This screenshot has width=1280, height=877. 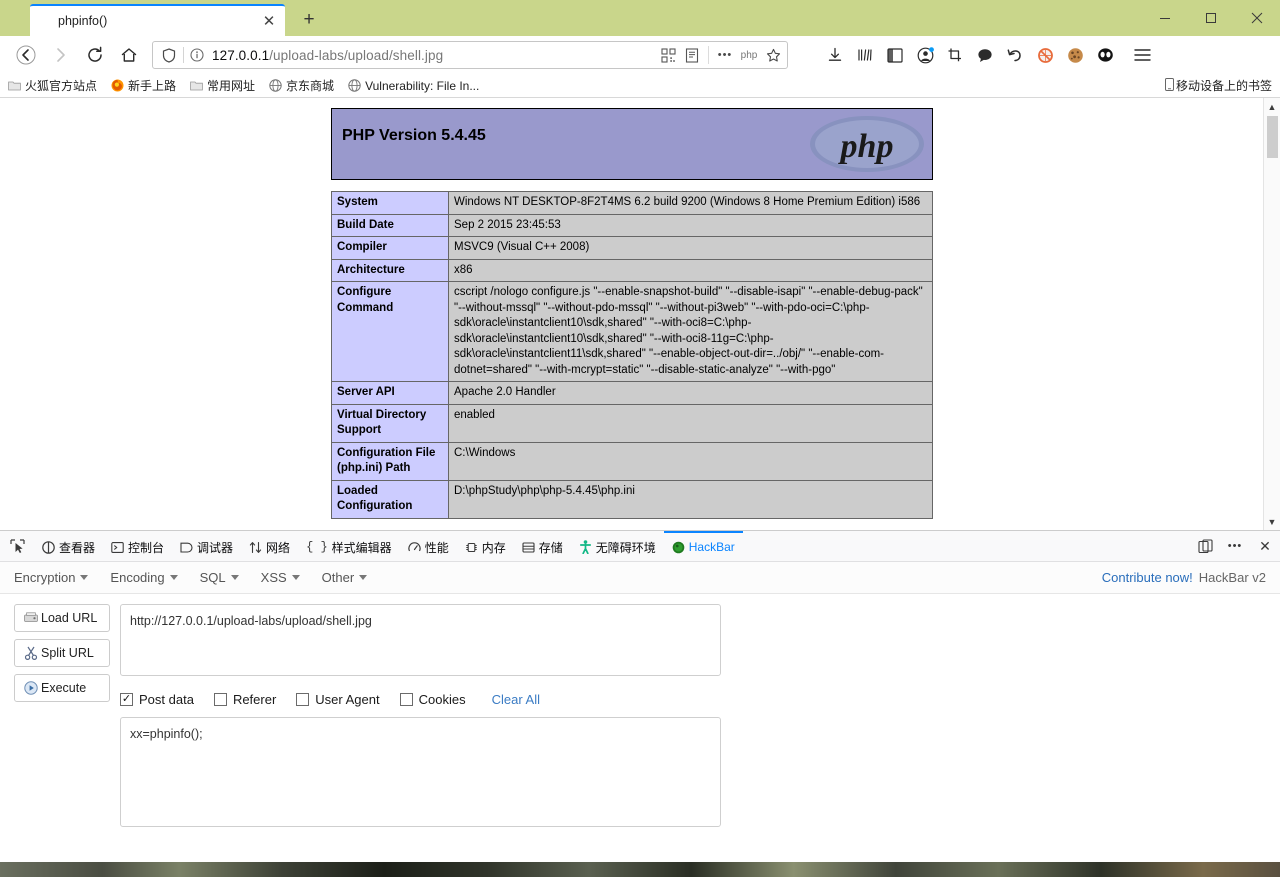 I want to click on titlebar: phpinfo() ✕ +, so click(x=640, y=18).